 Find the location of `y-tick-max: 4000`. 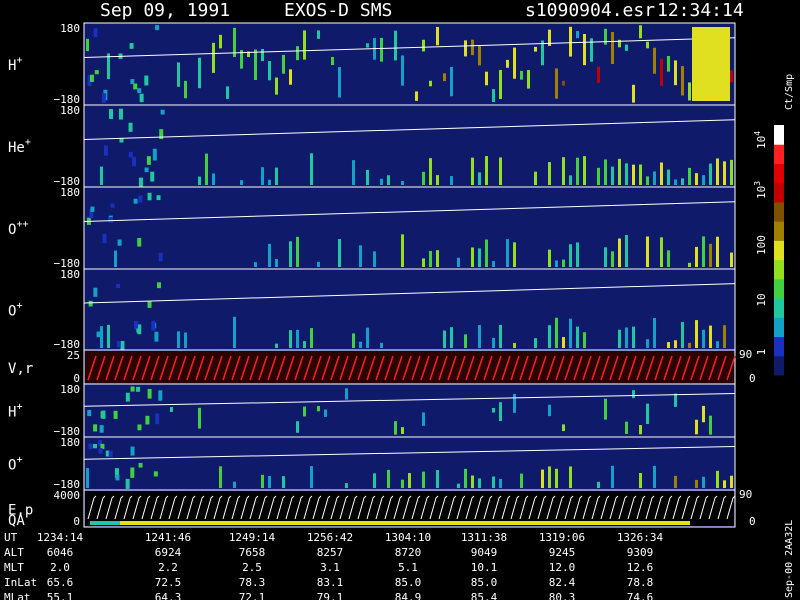

y-tick-max: 4000 is located at coordinates (67, 495).